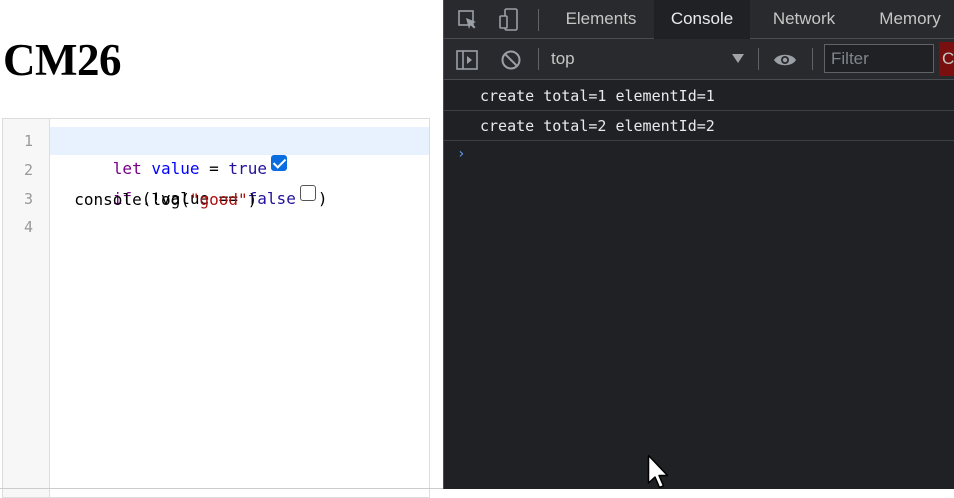 The height and width of the screenshot is (498, 954). I want to click on code-line-2: if (!value == false), so click(239, 182).